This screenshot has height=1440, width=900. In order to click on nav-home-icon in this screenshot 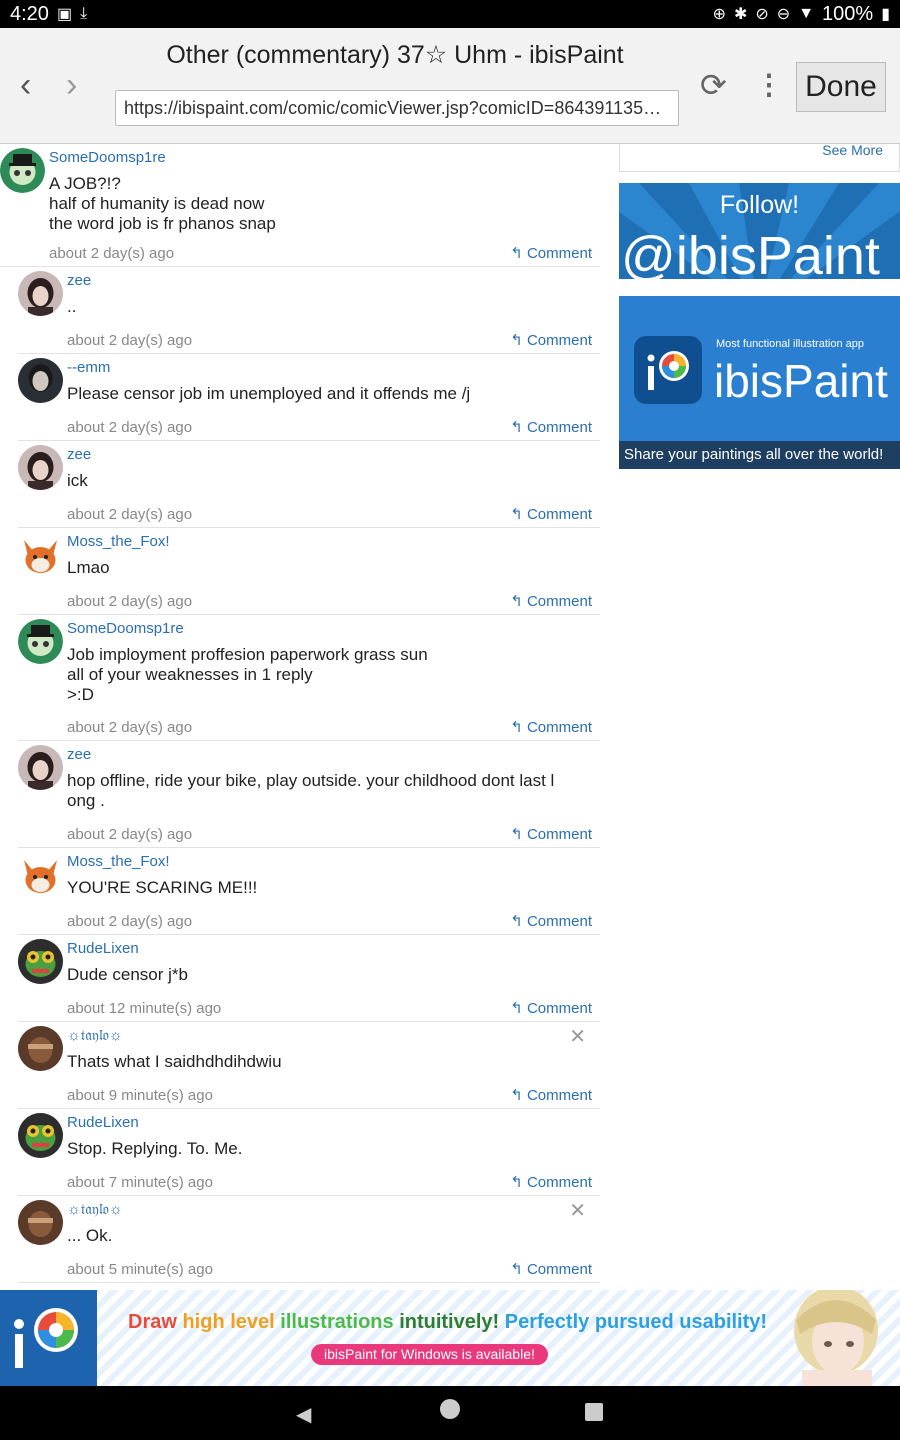, I will do `click(450, 1409)`.